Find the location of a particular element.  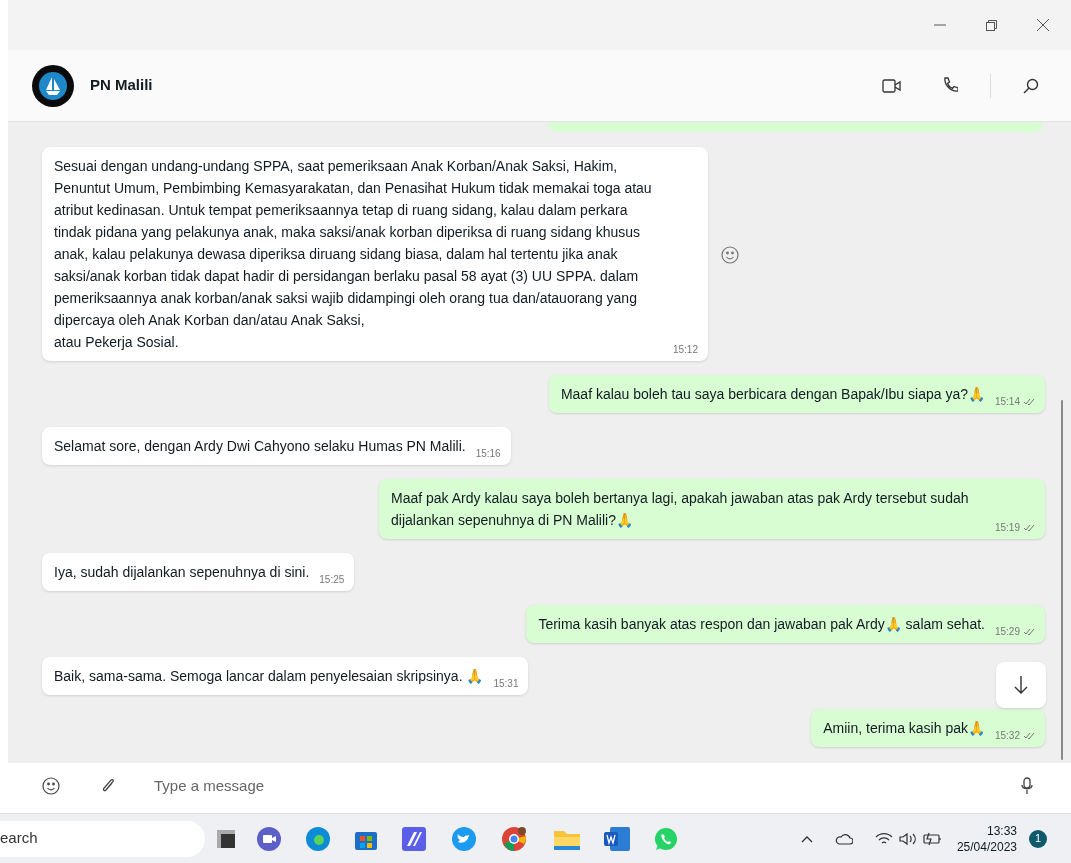

restore-icon is located at coordinates (991, 25).